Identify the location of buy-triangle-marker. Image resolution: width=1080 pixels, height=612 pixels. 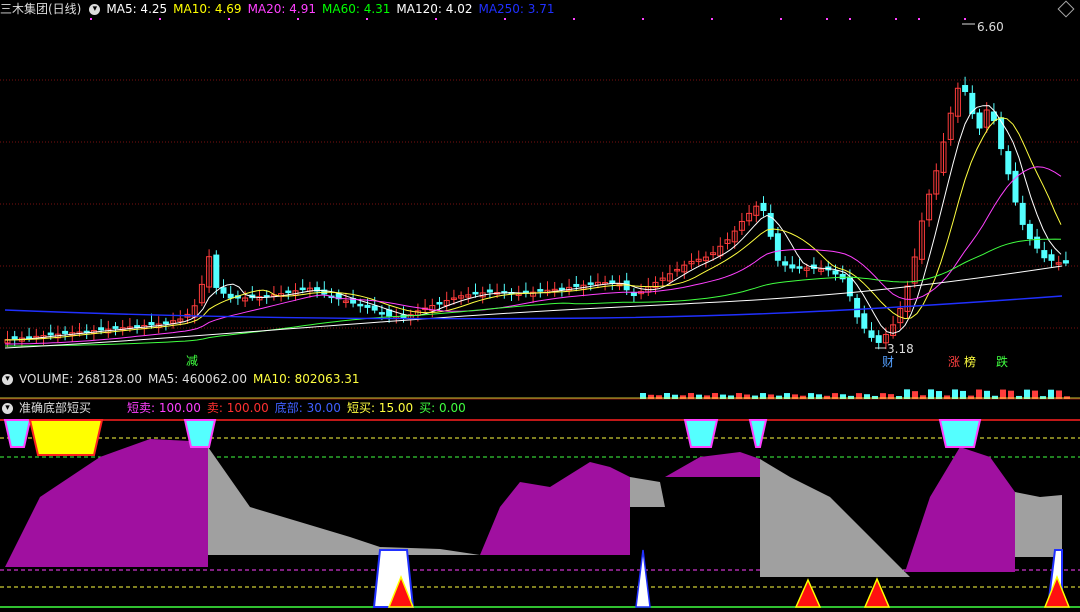
(1057, 591).